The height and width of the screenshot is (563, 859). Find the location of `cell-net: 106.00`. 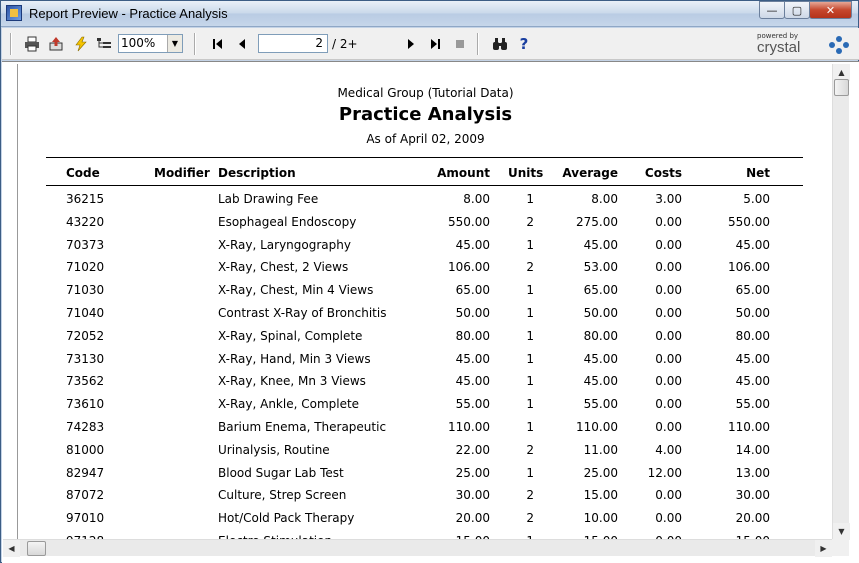

cell-net: 106.00 is located at coordinates (749, 267).